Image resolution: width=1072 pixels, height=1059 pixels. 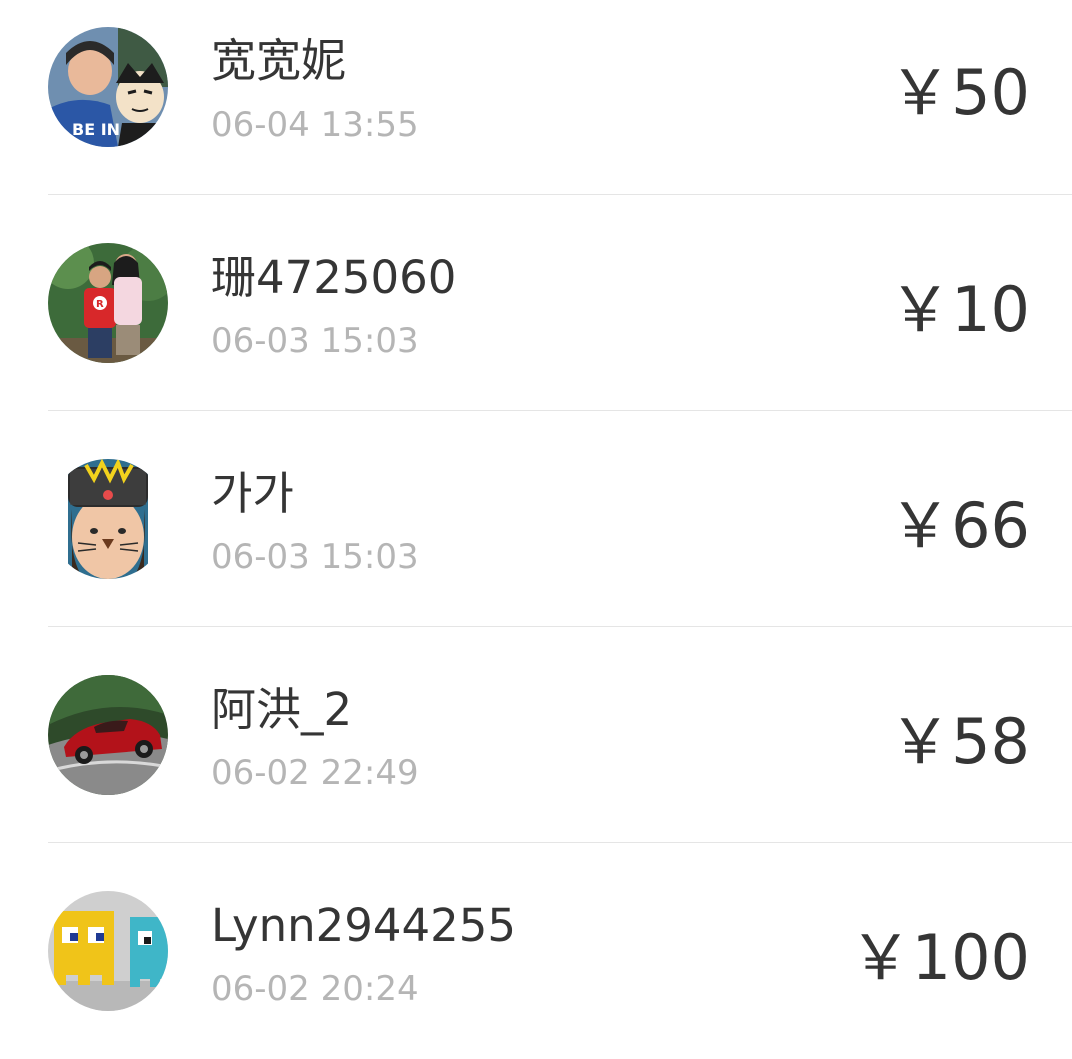 What do you see at coordinates (315, 989) in the screenshot?
I see `donation-time: 06-02 20:24` at bounding box center [315, 989].